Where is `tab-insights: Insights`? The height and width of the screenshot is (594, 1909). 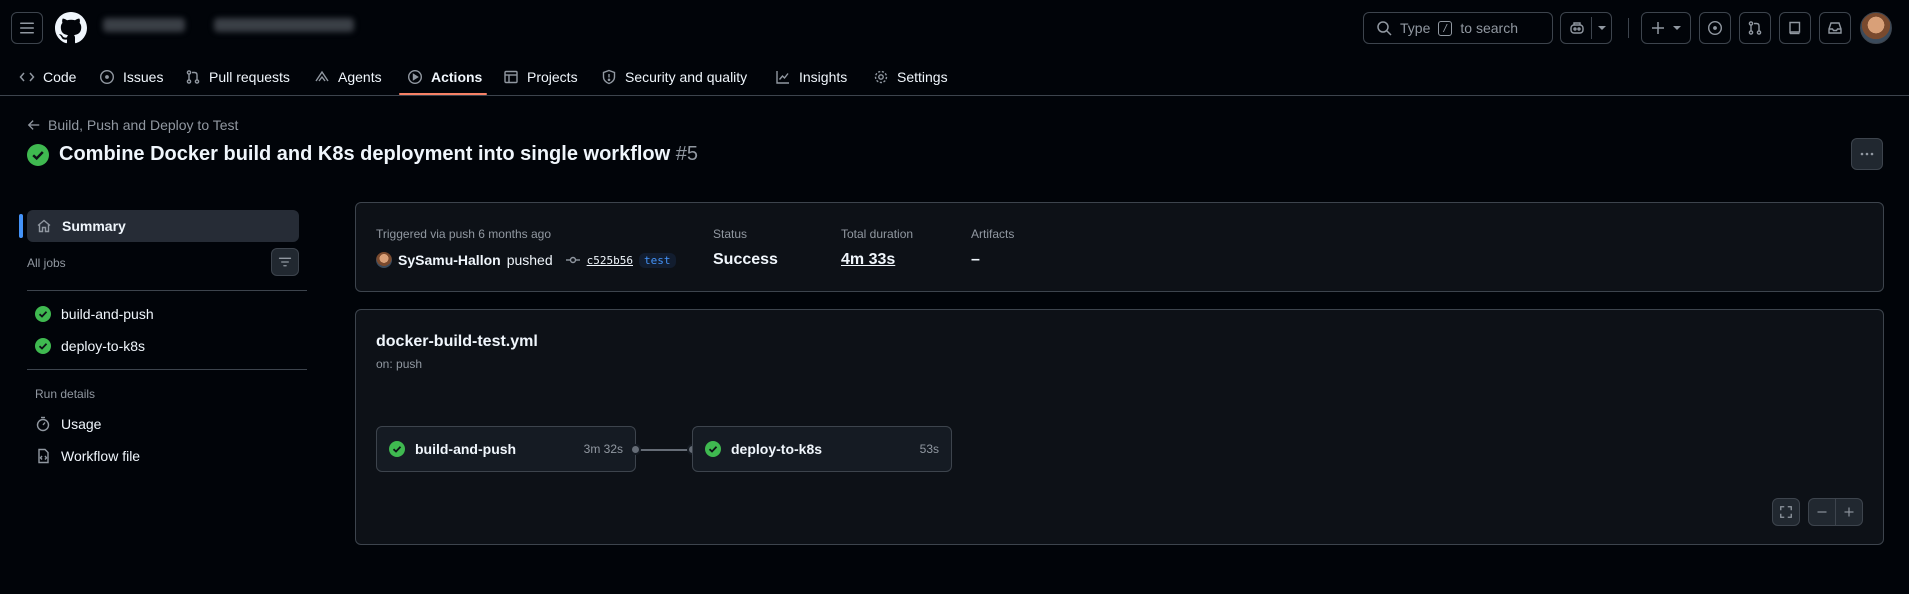 tab-insights: Insights is located at coordinates (811, 77).